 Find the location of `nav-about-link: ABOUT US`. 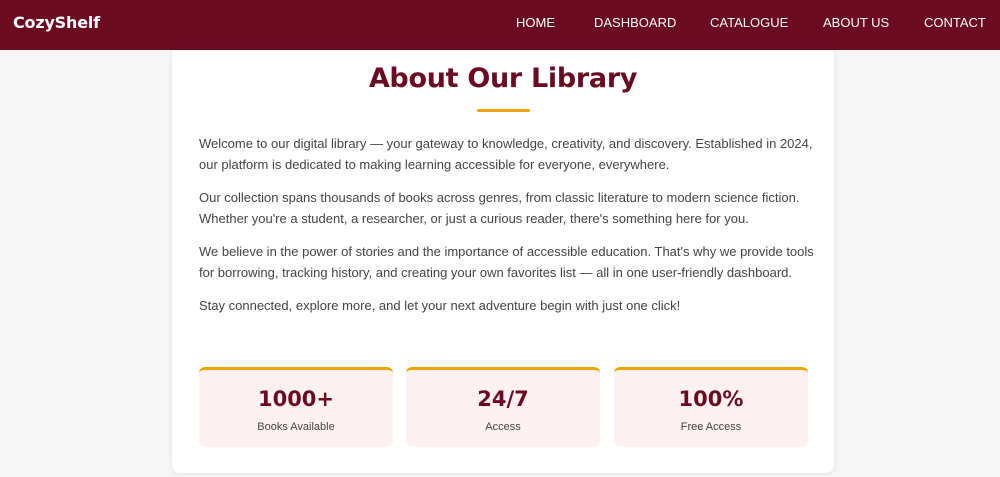

nav-about-link: ABOUT US is located at coordinates (856, 23).